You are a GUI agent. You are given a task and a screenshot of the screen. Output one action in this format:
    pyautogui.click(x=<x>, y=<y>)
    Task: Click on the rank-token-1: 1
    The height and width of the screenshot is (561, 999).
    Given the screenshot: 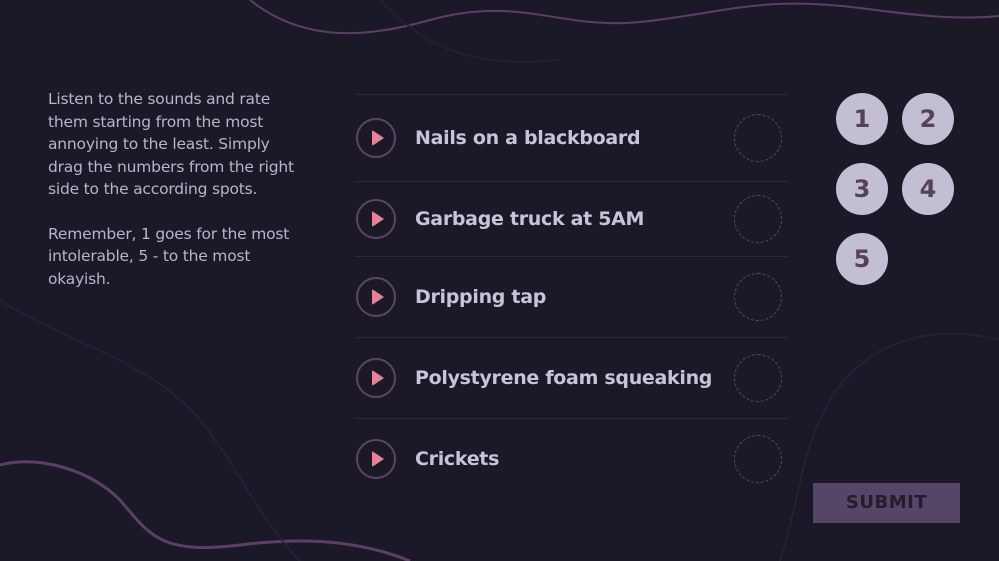 What is the action you would take?
    pyautogui.click(x=862, y=119)
    